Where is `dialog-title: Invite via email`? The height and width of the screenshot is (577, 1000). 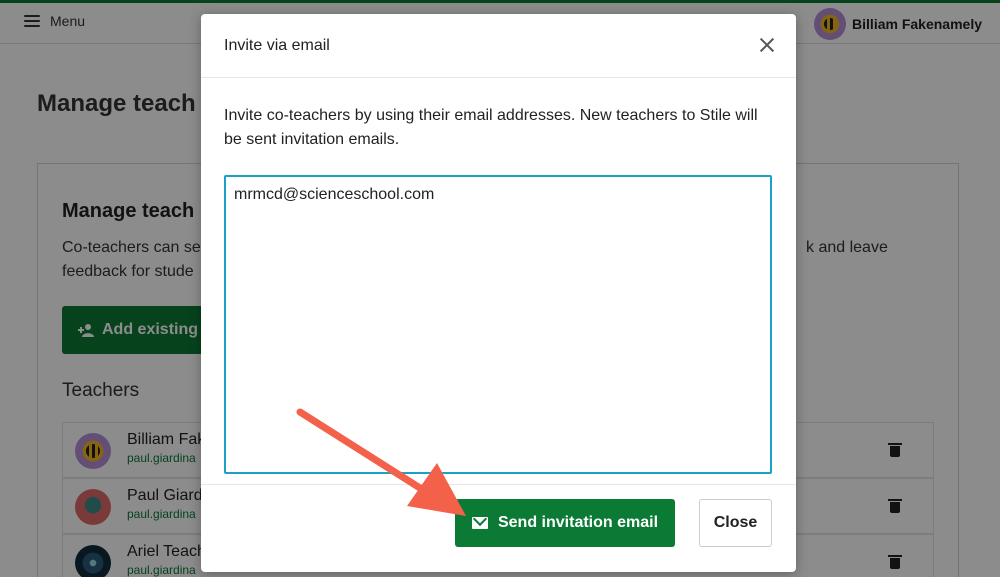 dialog-title: Invite via email is located at coordinates (277, 45).